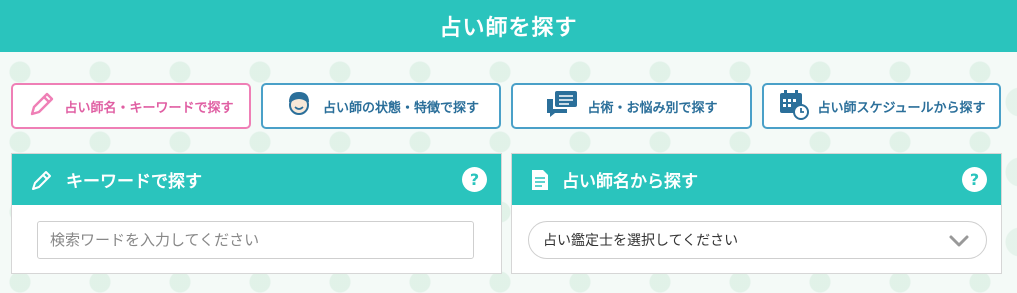 The width and height of the screenshot is (1017, 293). I want to click on name-panel-title: 占い師名から探す, so click(630, 182).